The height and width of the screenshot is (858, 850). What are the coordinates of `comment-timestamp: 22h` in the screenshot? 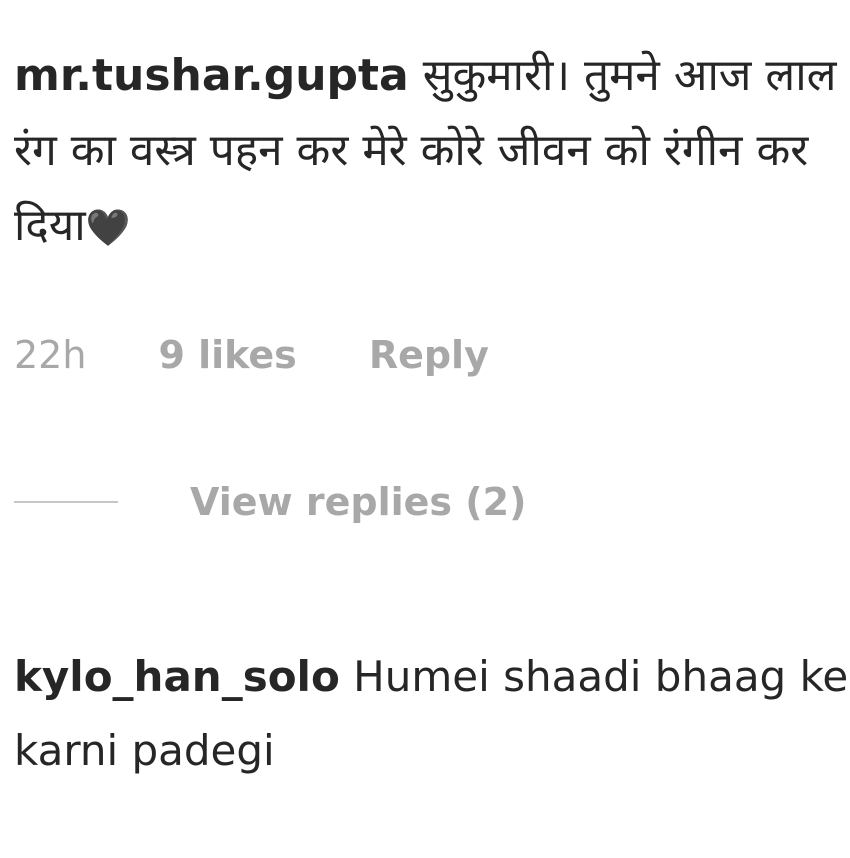 It's located at (50, 355).